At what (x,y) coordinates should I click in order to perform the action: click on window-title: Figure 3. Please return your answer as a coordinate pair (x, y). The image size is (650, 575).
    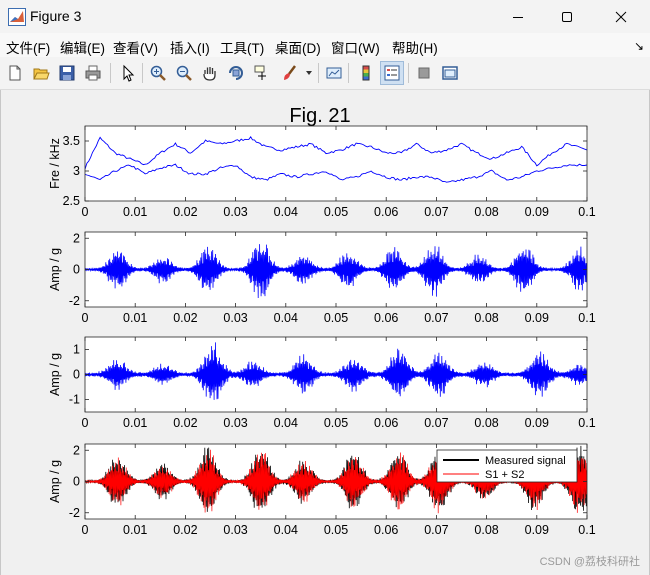
    Looking at the image, I should click on (56, 16).